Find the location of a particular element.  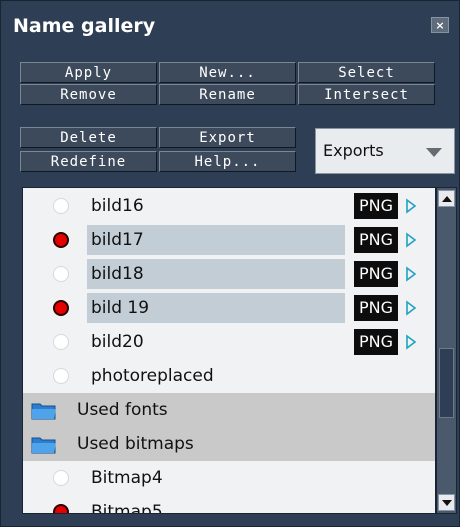

remove-button: Remove is located at coordinates (88, 94).